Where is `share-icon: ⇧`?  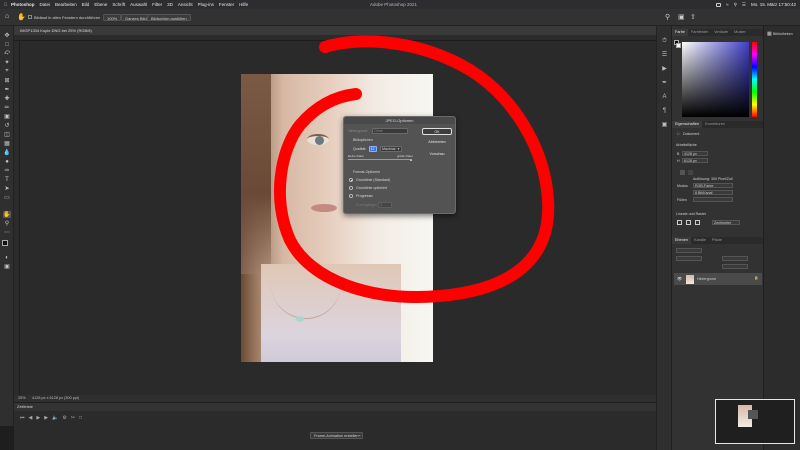 share-icon: ⇧ is located at coordinates (693, 17).